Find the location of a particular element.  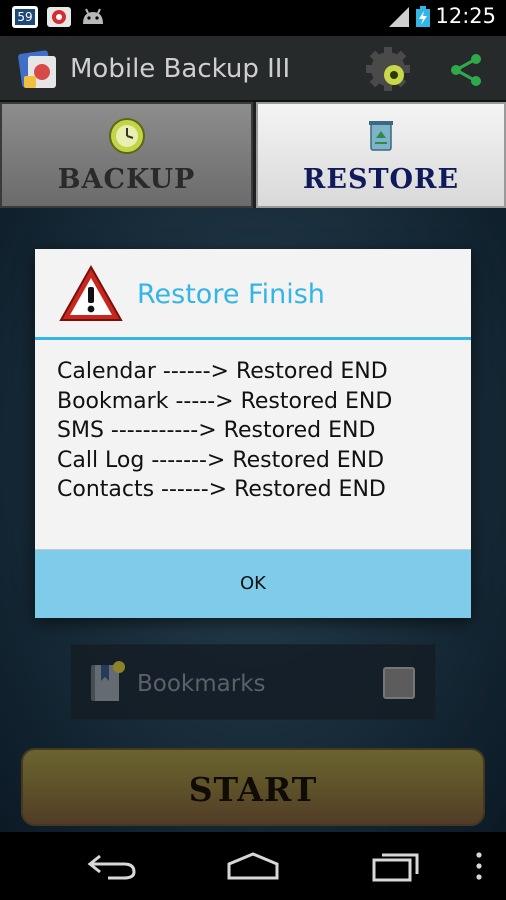

dialog-title: Restore Finish is located at coordinates (231, 294).